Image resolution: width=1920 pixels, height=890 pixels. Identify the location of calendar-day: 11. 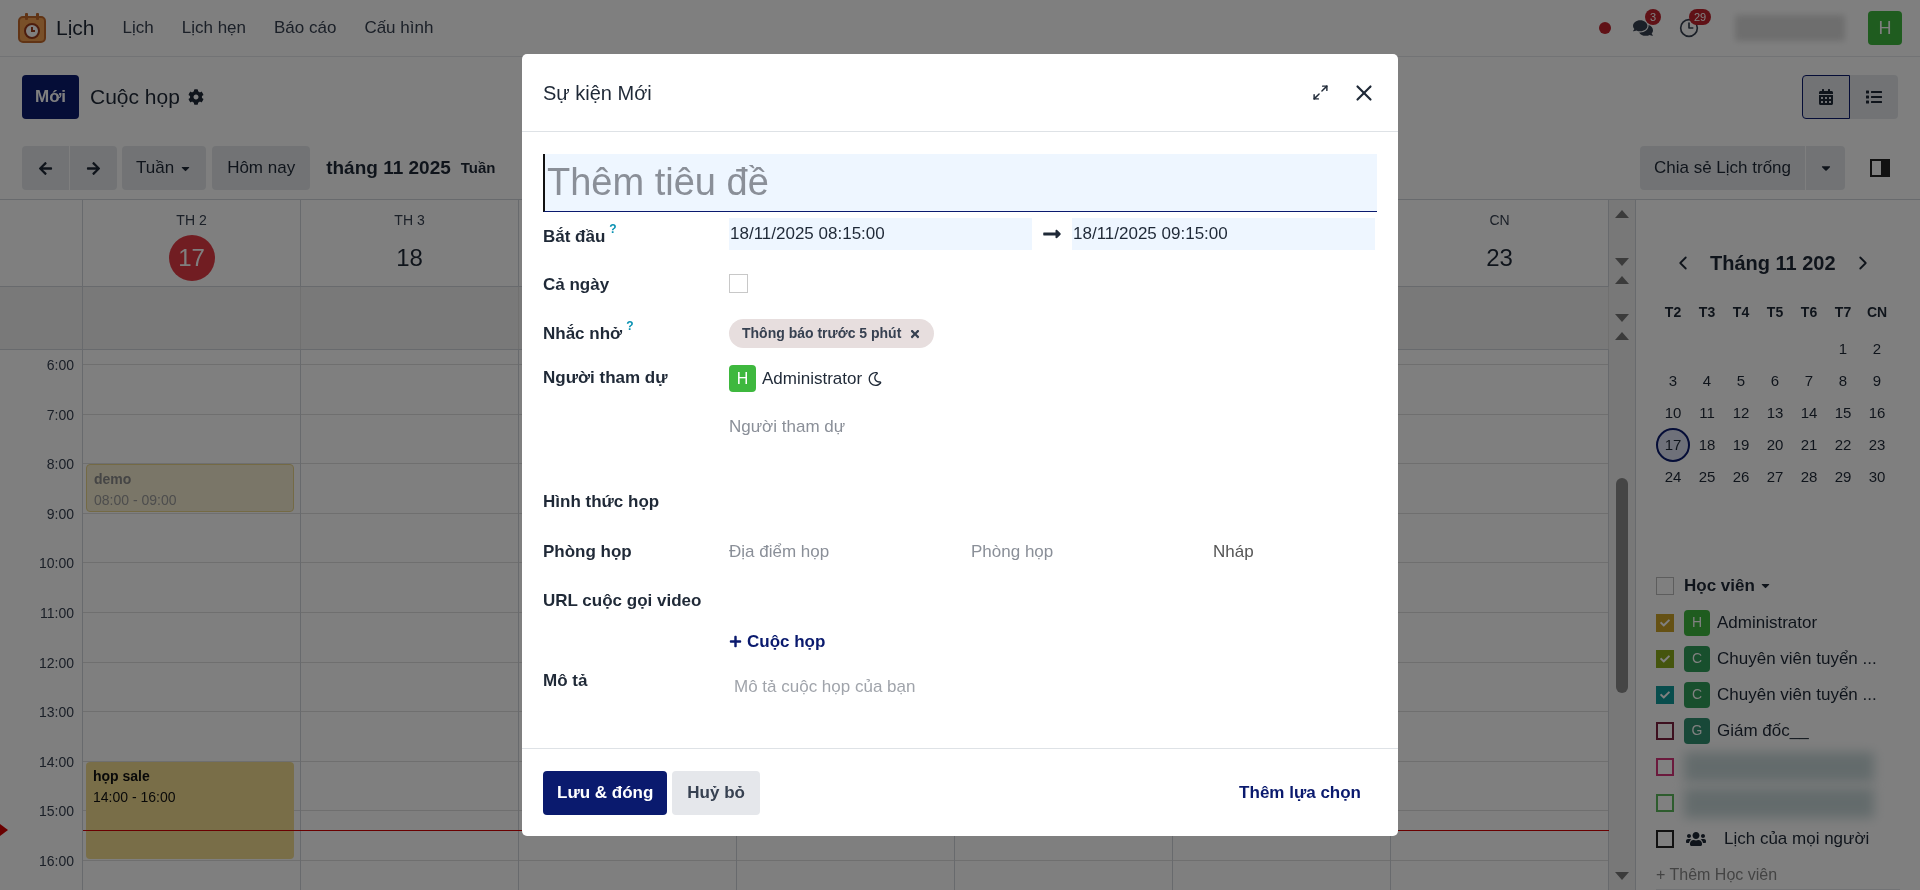
(1707, 413).